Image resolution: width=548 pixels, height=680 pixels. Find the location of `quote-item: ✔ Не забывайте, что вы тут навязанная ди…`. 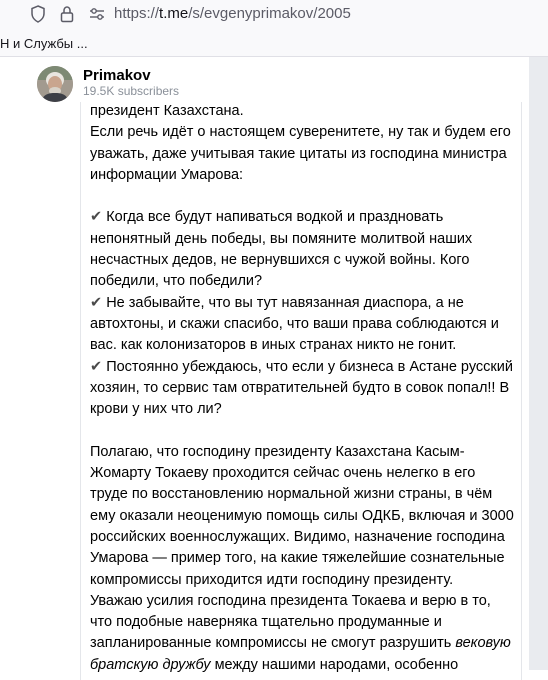

quote-item: ✔ Не забывайте, что вы тут навязанная ди… is located at coordinates (302, 325).